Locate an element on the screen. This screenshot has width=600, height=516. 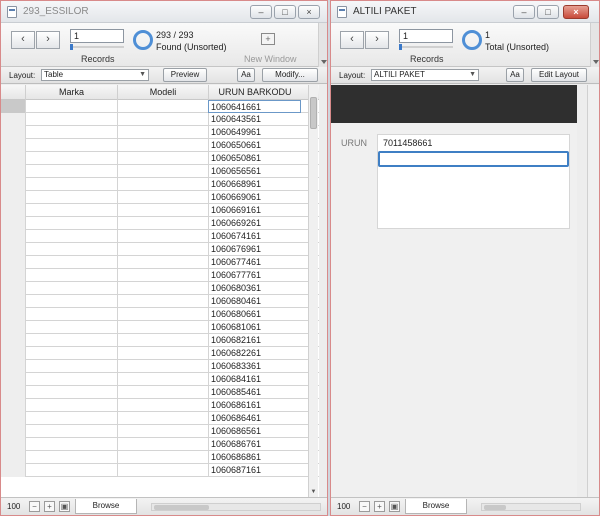
cell-urun-barkodu: 1060686161 is located at coordinates (254, 405).